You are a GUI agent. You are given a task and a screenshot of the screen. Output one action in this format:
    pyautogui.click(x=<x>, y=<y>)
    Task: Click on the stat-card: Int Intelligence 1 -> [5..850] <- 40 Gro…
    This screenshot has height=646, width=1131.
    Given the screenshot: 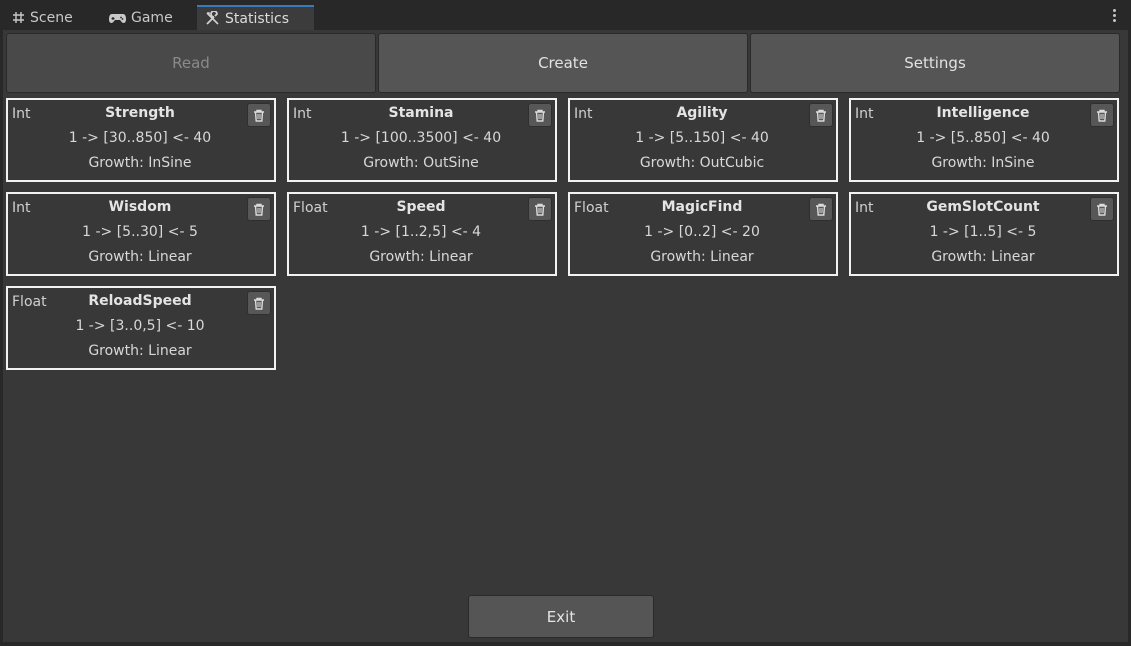 What is the action you would take?
    pyautogui.click(x=984, y=140)
    